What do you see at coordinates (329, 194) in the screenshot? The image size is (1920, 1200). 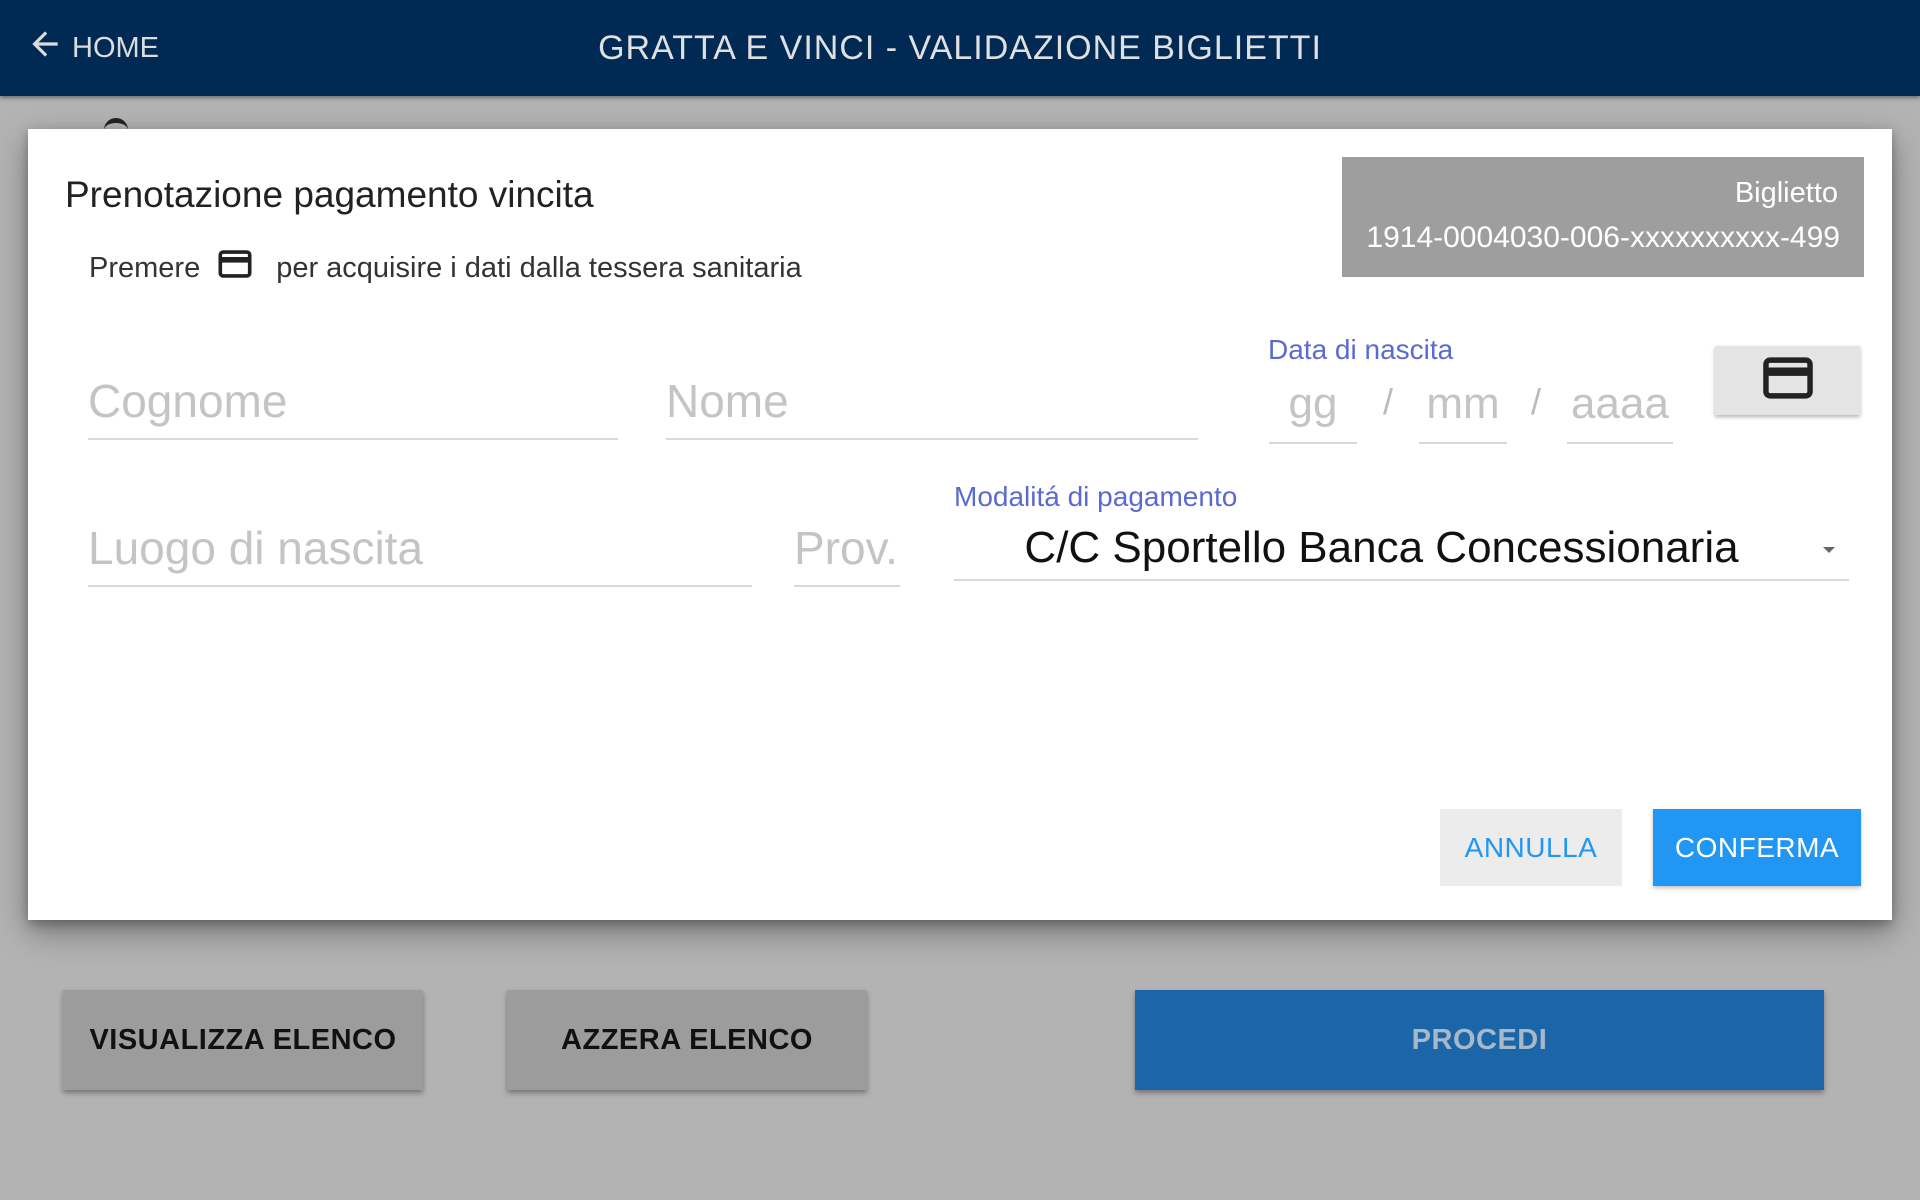 I see `dialog-title: Prenotazione pagamento vincita` at bounding box center [329, 194].